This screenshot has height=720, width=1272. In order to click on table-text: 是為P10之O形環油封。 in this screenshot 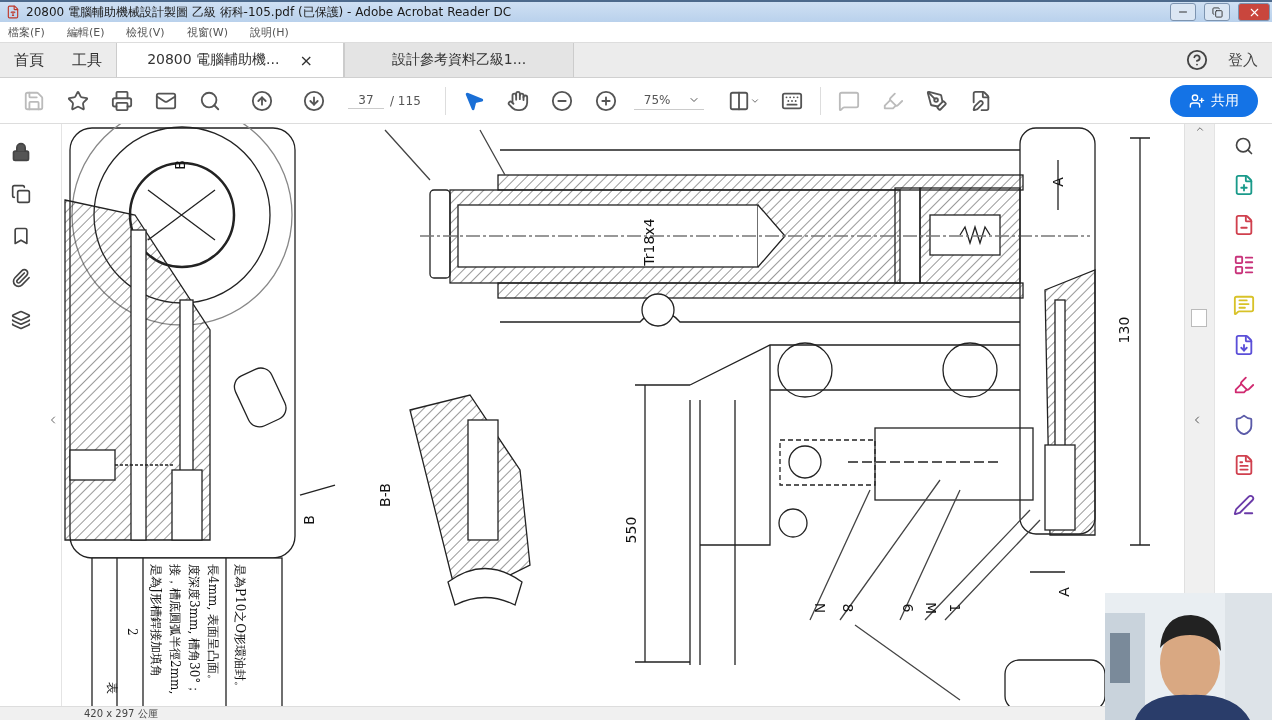, I will do `click(240, 629)`.